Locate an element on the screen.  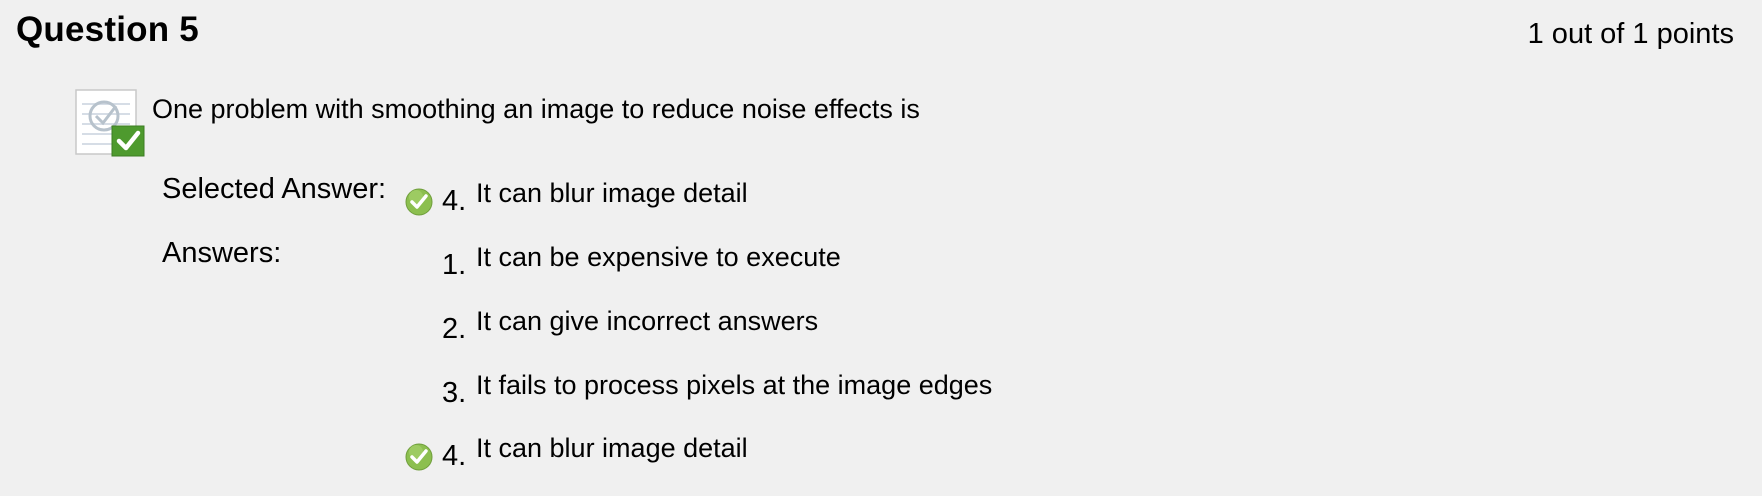
answer-option: 2. It can give incorrect answers is located at coordinates (611, 325).